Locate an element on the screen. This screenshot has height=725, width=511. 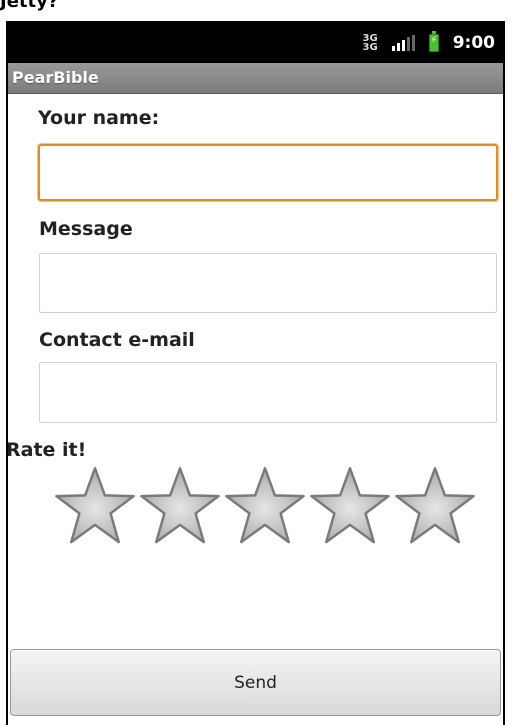
message-label: Message is located at coordinates (86, 229).